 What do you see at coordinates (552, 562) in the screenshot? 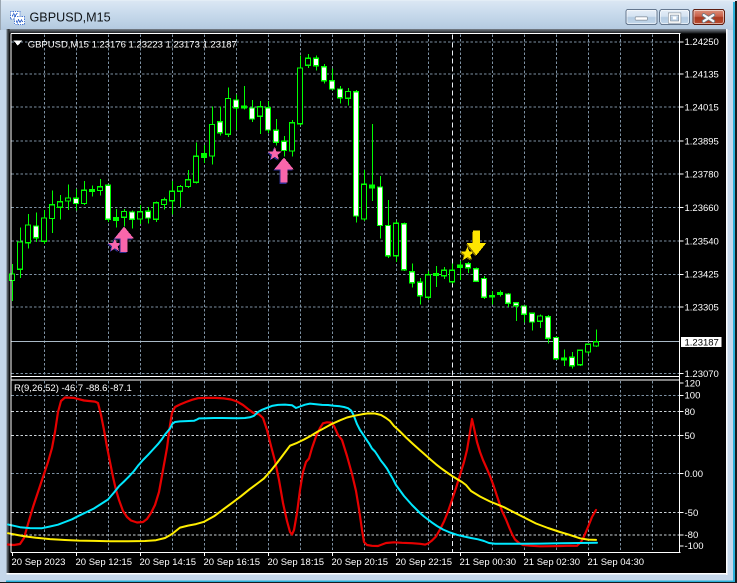
I see `svg-text: 21 Sep 02:30` at bounding box center [552, 562].